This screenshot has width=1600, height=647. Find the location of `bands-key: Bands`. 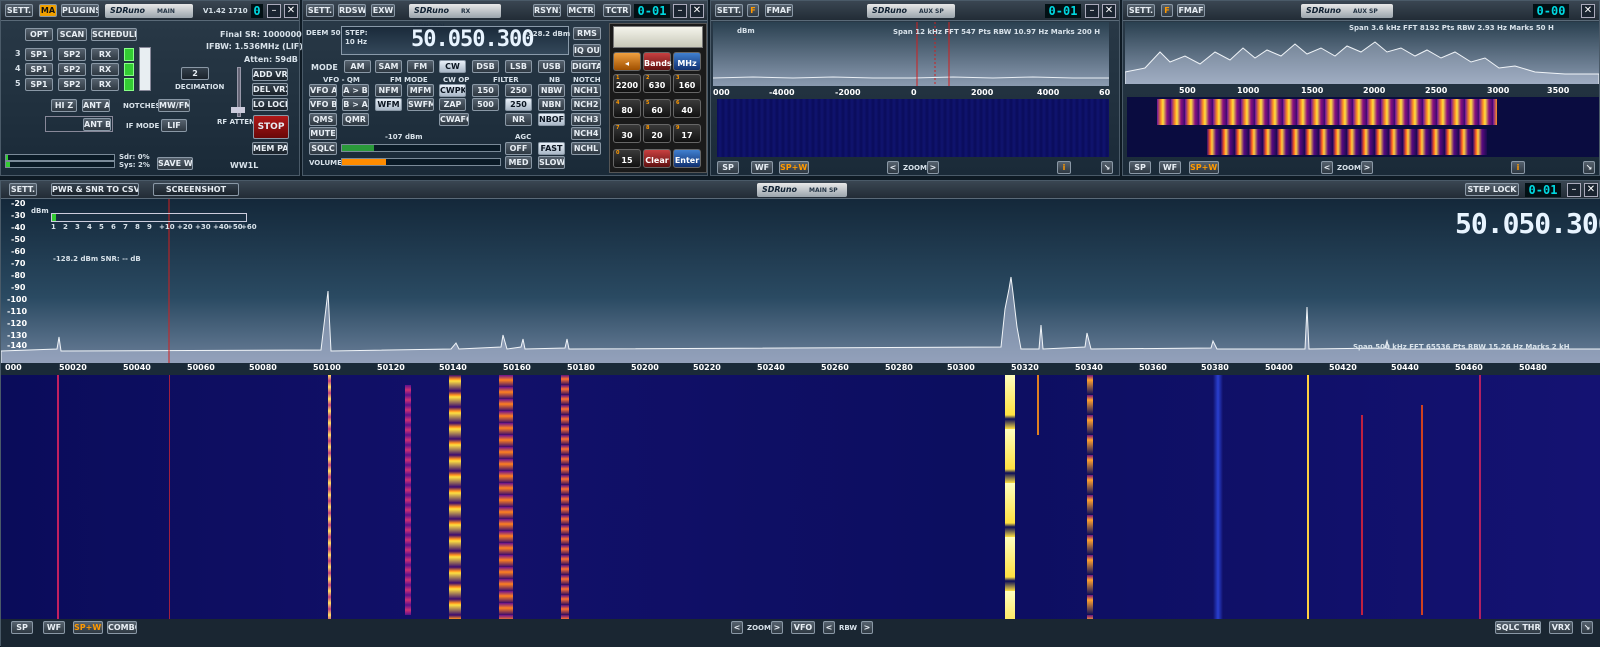

bands-key: Bands is located at coordinates (657, 61).